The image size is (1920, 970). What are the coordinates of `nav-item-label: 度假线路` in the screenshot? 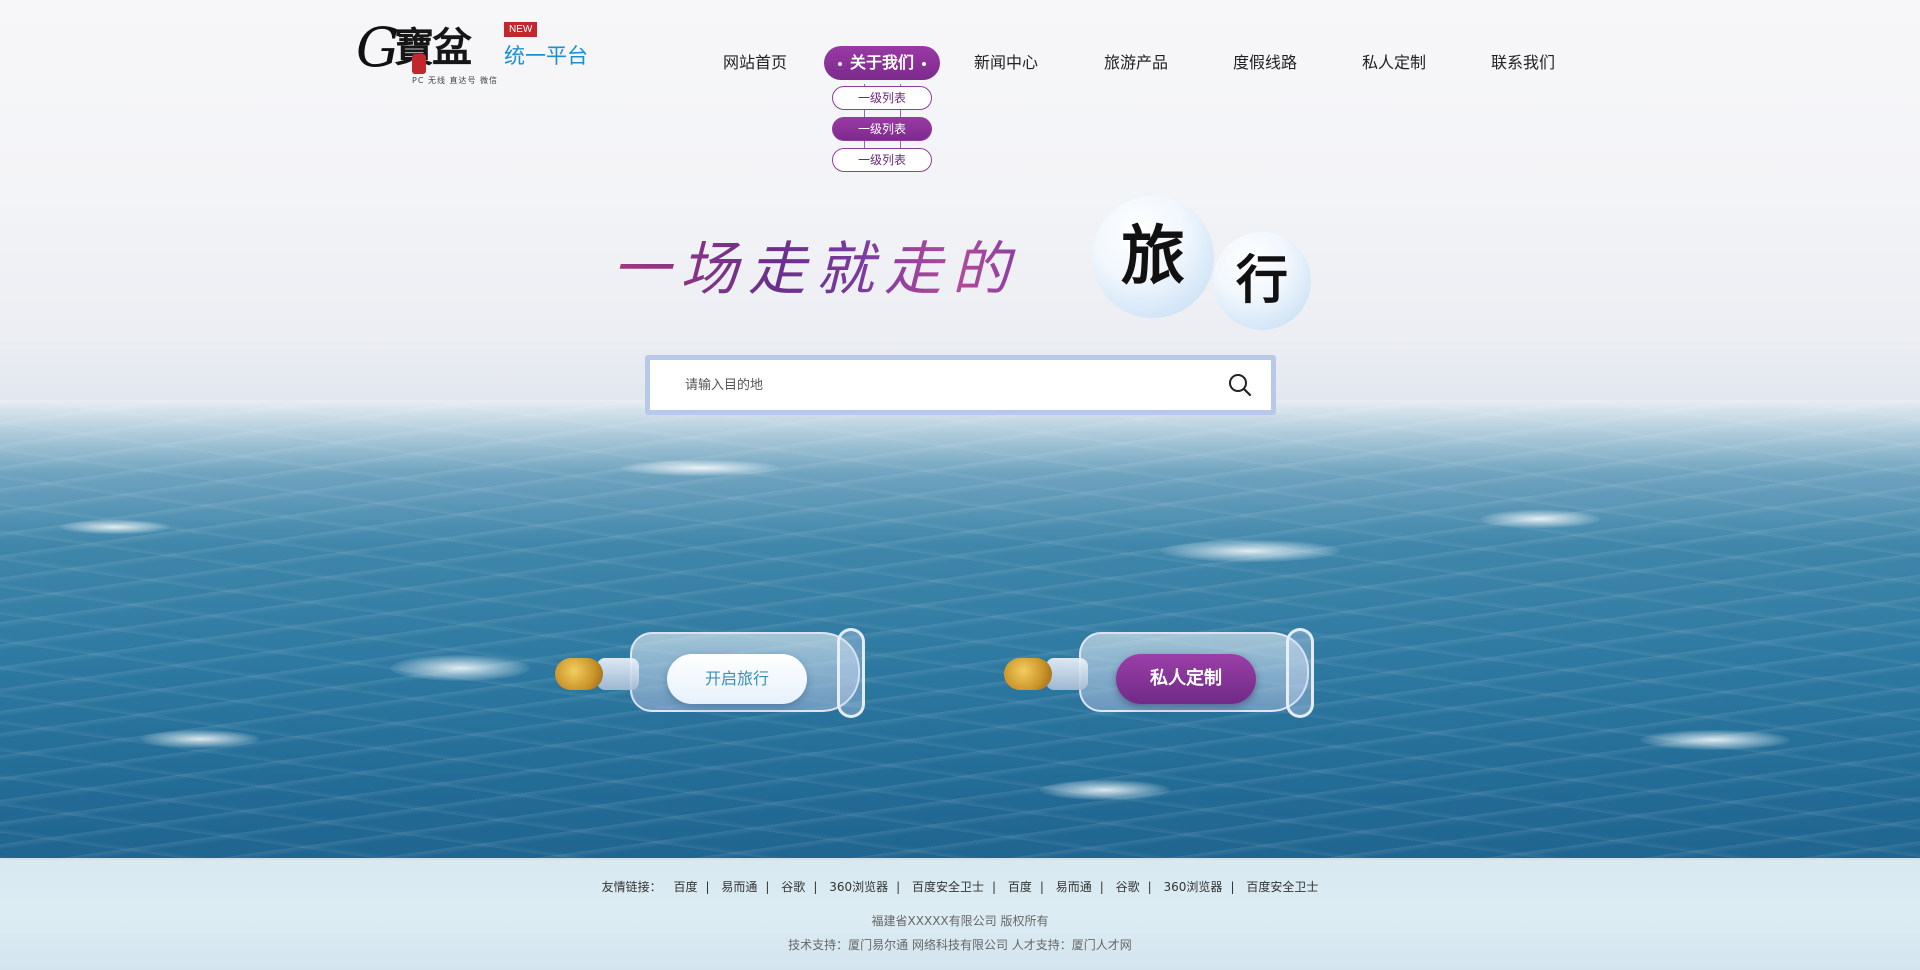 It's located at (1264, 62).